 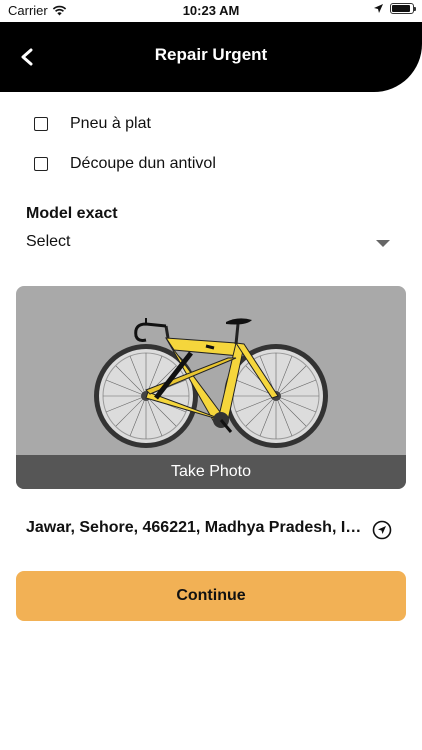 What do you see at coordinates (41, 124) in the screenshot?
I see `checkbox-flat-tire` at bounding box center [41, 124].